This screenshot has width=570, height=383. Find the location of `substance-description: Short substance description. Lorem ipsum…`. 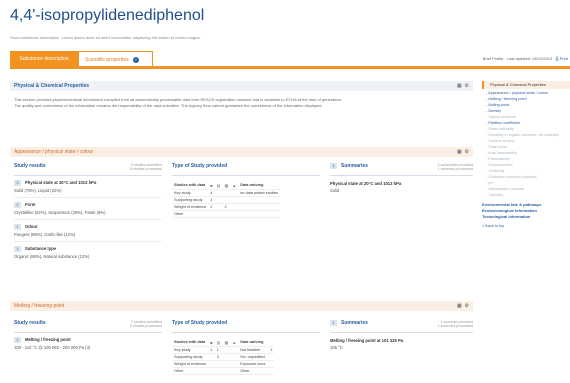

substance-description: Short substance description. Lorem ipsum… is located at coordinates (105, 37).